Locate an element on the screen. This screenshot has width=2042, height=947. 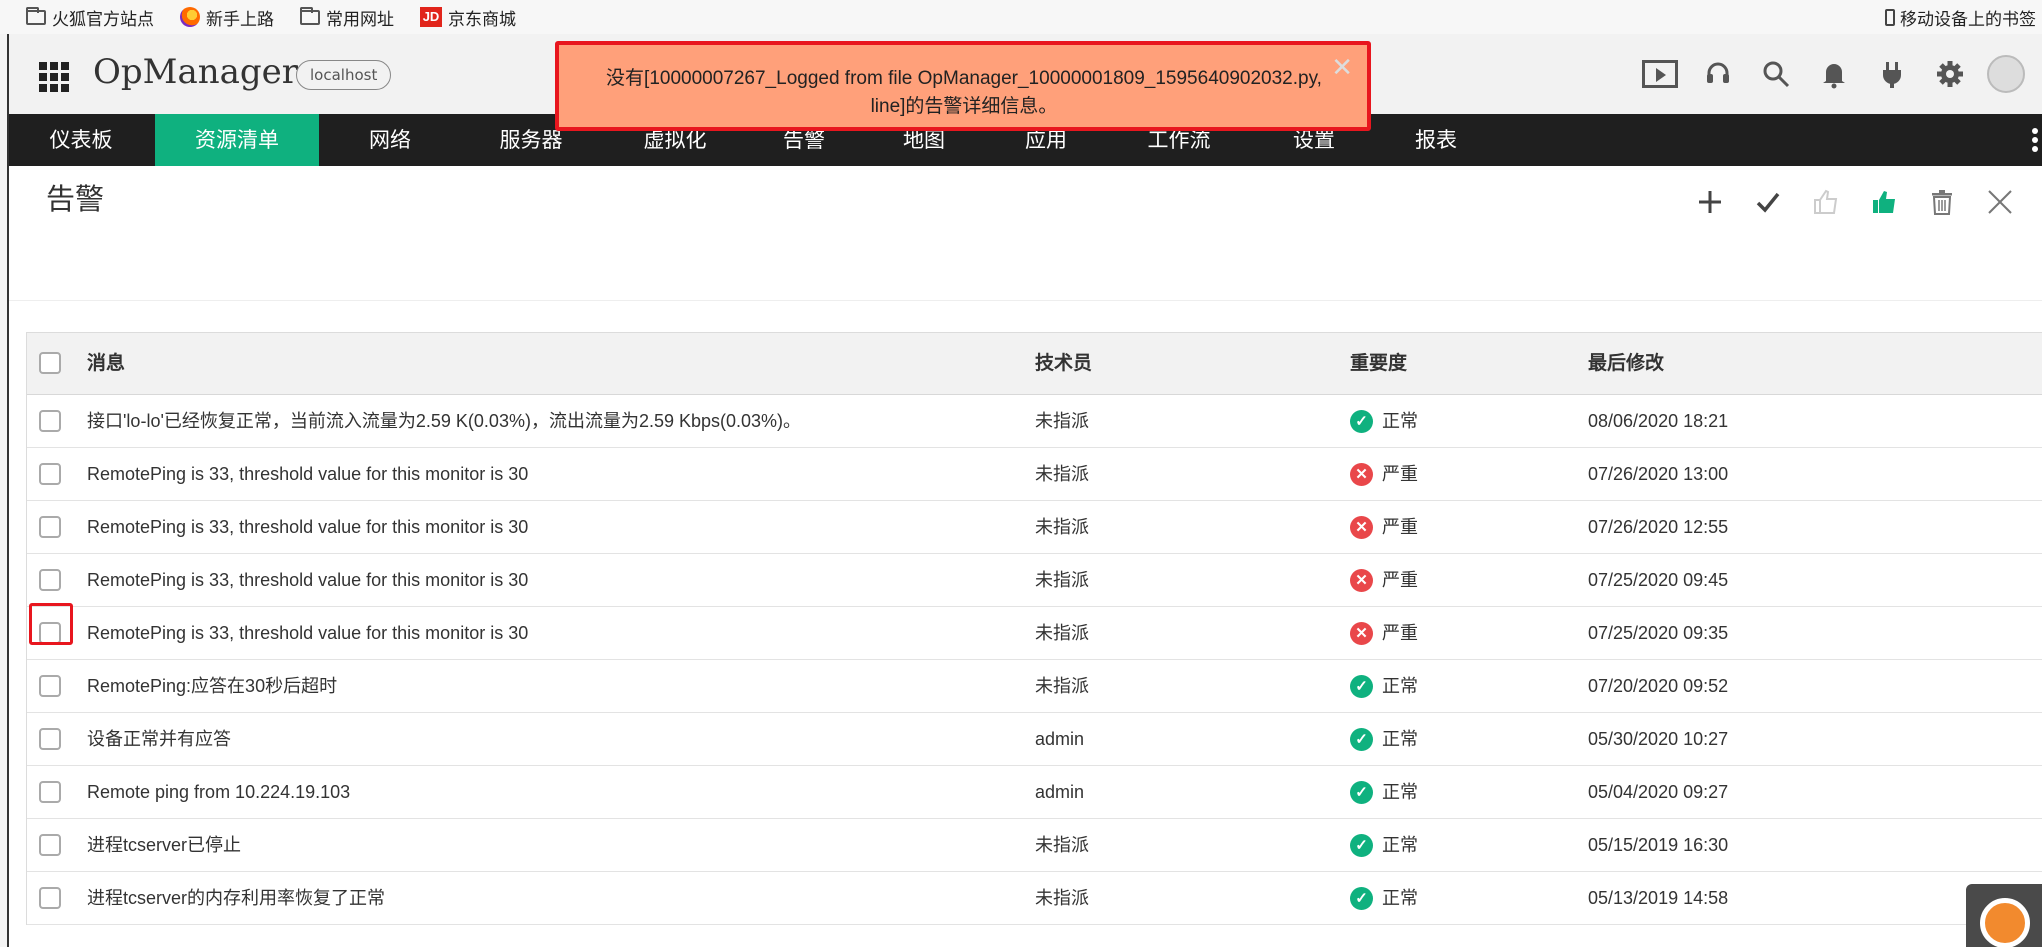
thumbs-up-outline-icon is located at coordinates (1826, 202).